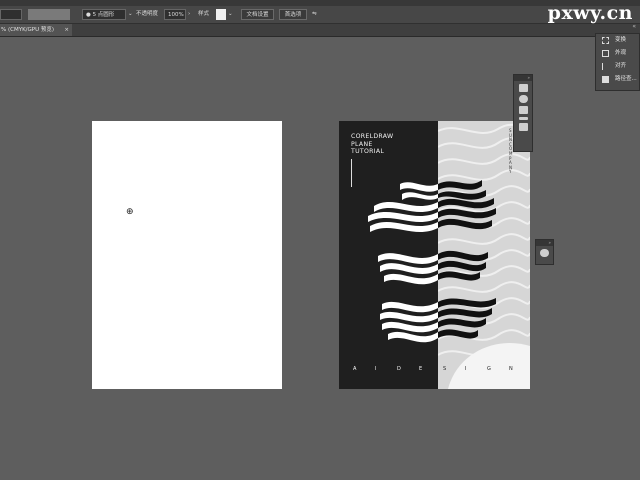 The height and width of the screenshot is (480, 640). I want to click on stroke-profile-label: 5 点圆形, so click(103, 15).